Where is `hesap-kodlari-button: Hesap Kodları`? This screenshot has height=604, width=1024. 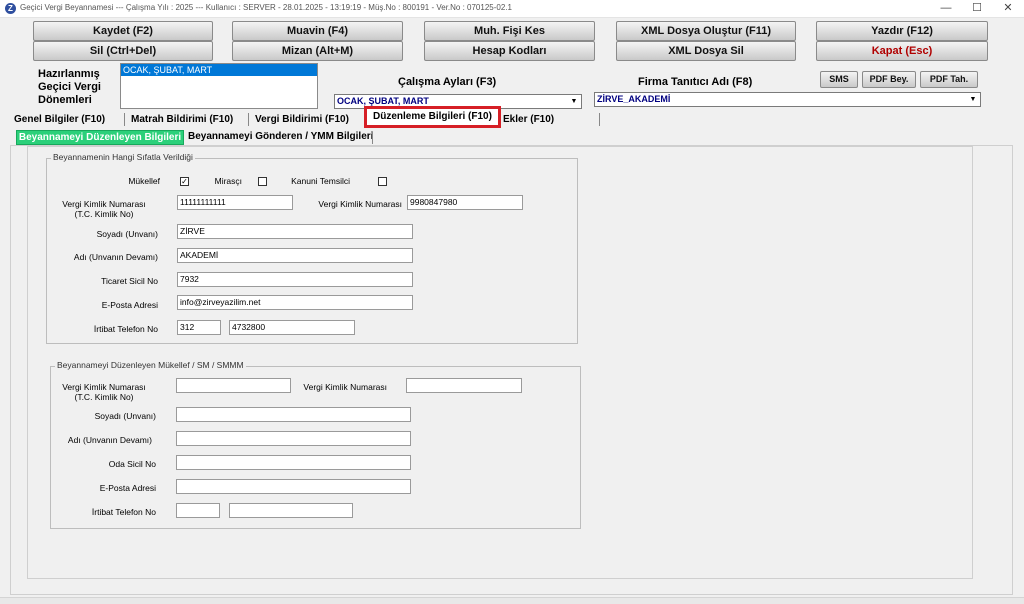 hesap-kodlari-button: Hesap Kodları is located at coordinates (509, 51).